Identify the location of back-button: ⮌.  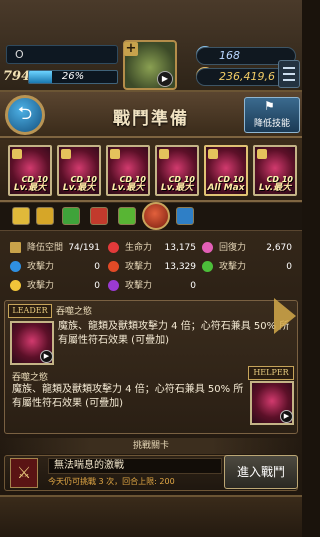
(25, 115).